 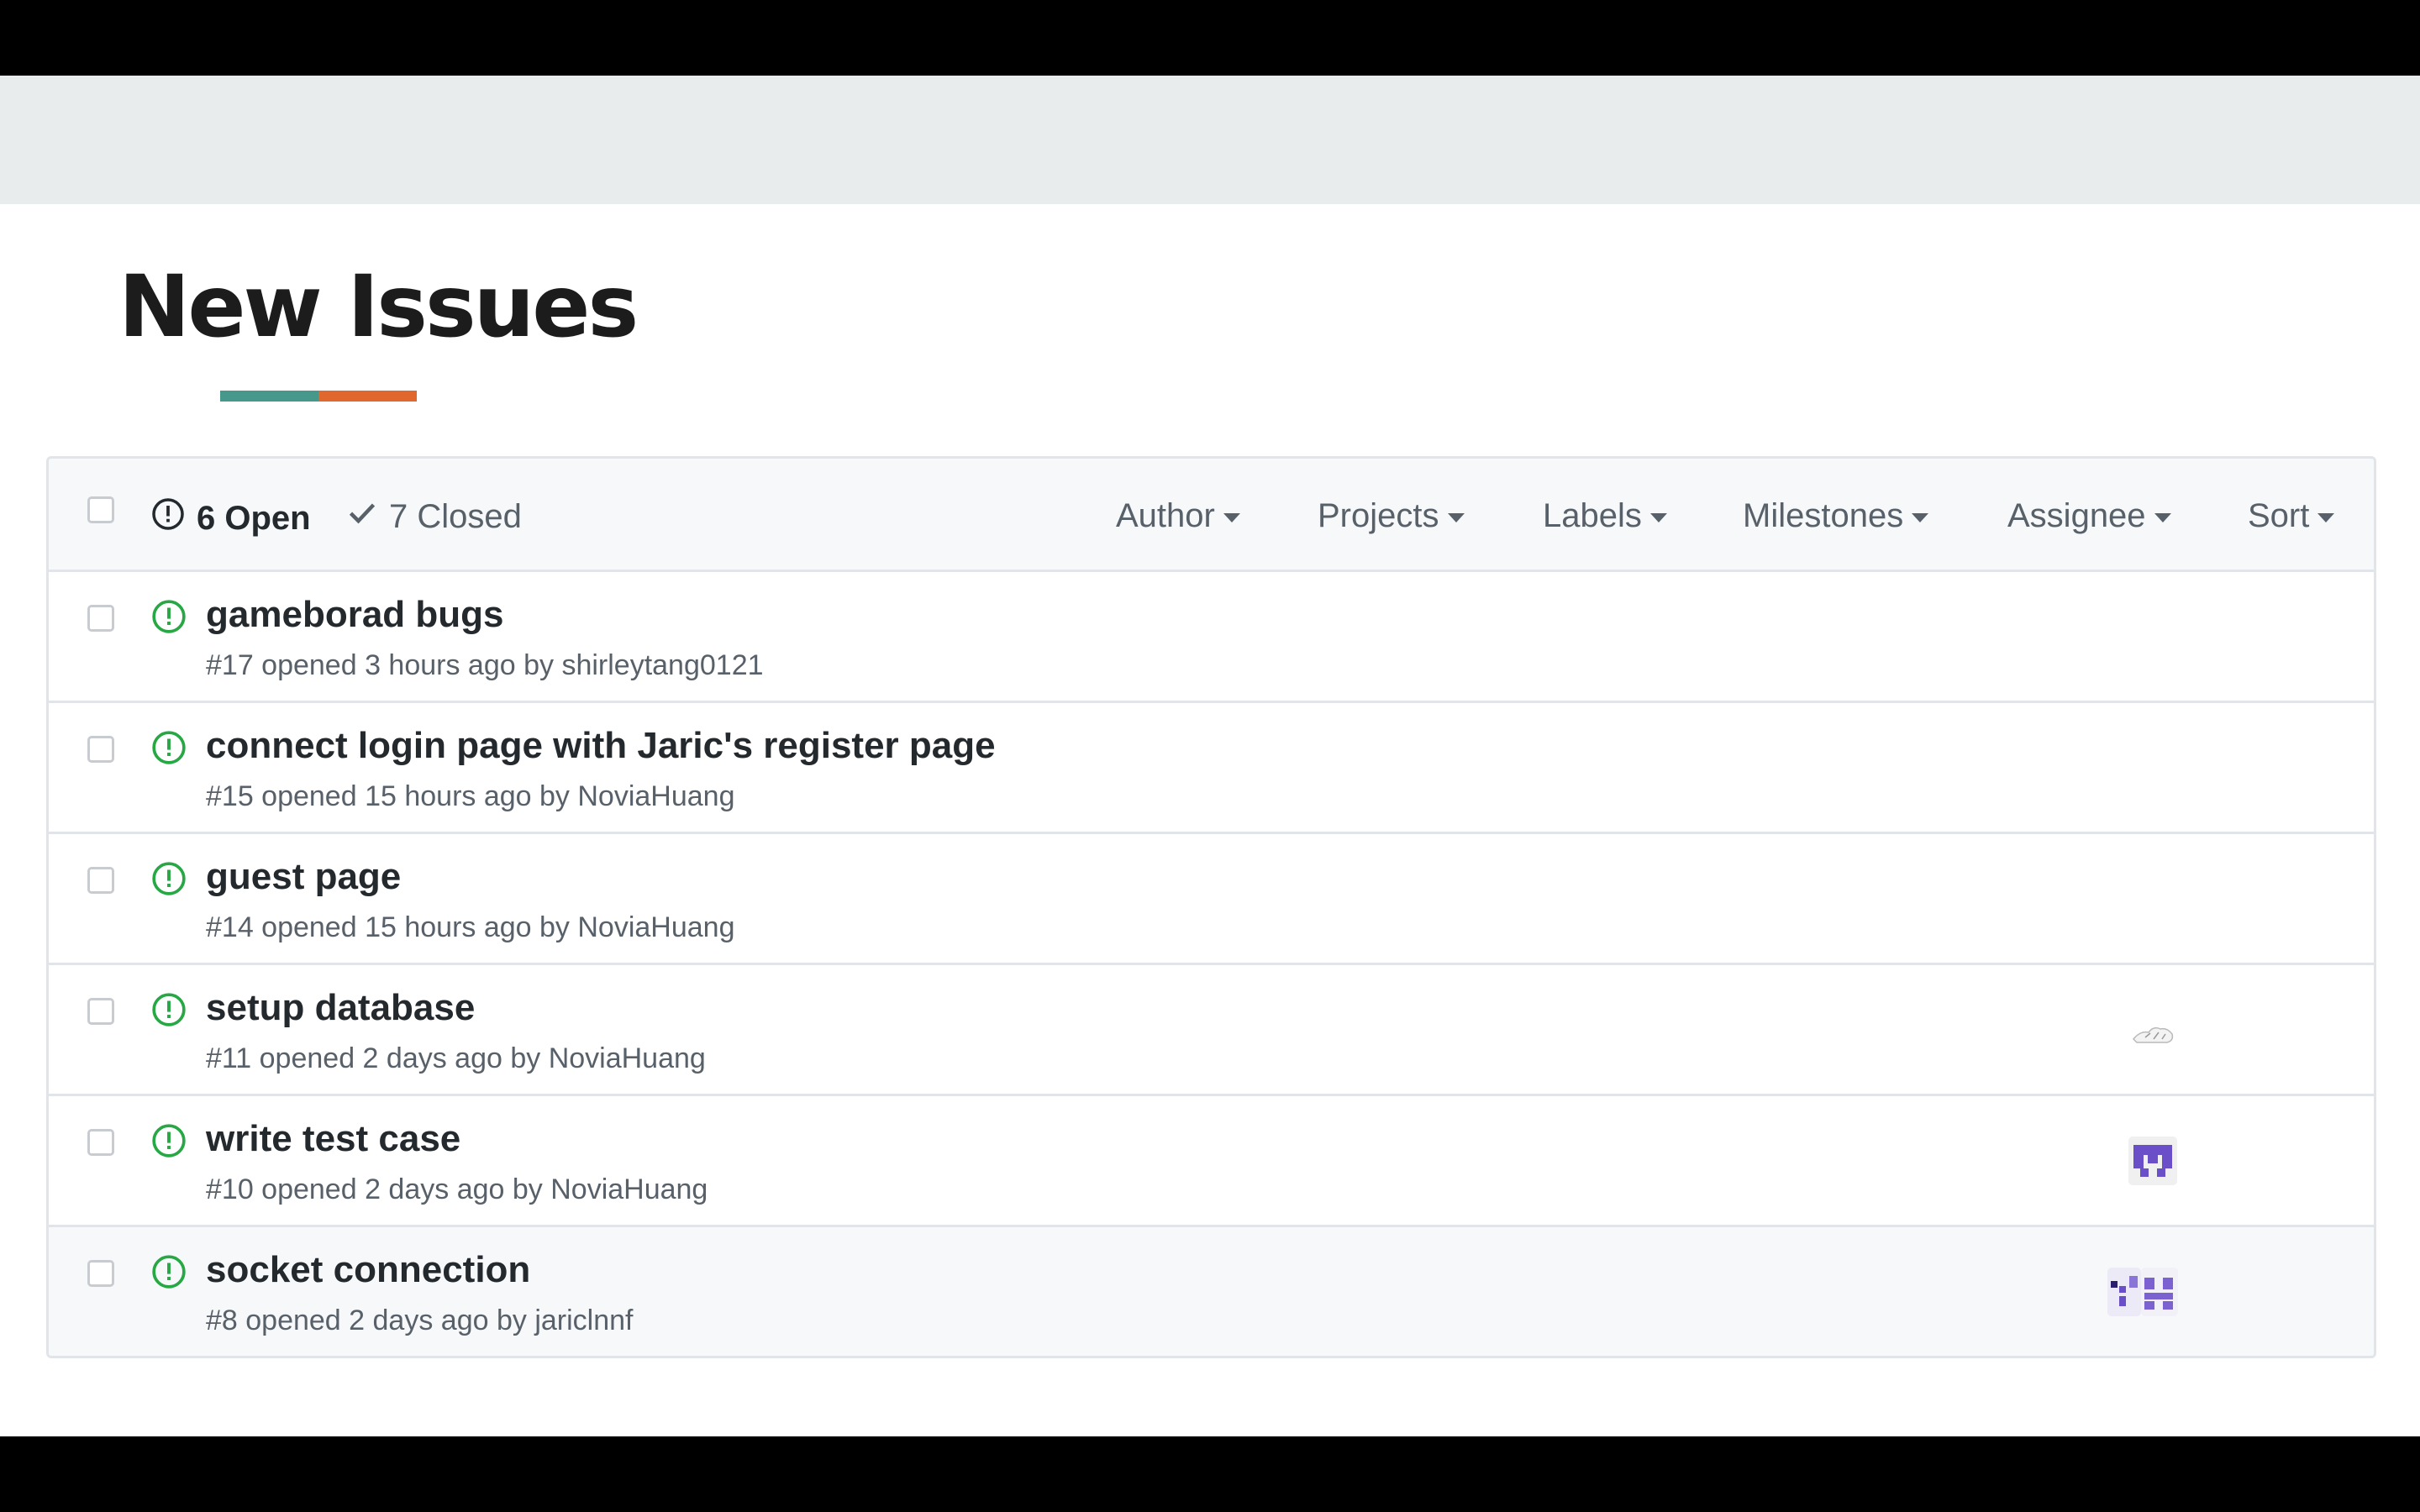 I want to click on milestones-filter: Milestones, so click(x=1836, y=516).